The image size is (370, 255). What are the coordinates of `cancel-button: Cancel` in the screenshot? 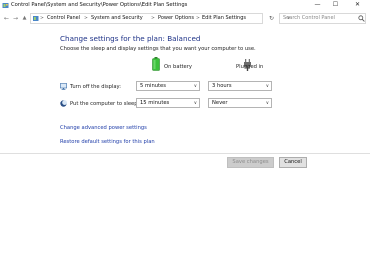 It's located at (293, 162).